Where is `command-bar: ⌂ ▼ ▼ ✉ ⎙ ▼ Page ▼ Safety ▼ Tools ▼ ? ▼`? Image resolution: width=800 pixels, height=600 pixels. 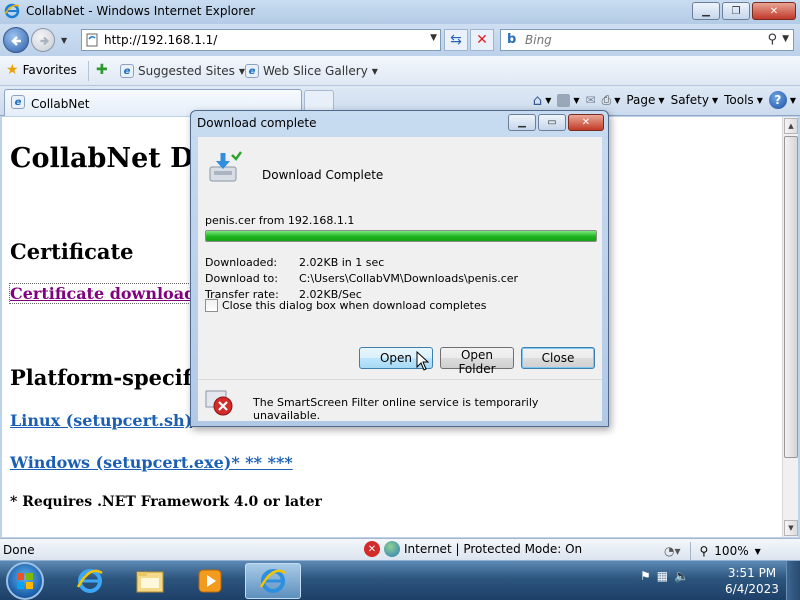
command-bar: ⌂ ▼ ▼ ✉ ⎙ ▼ Page ▼ Safety ▼ Tools ▼ ? ▼ is located at coordinates (664, 100).